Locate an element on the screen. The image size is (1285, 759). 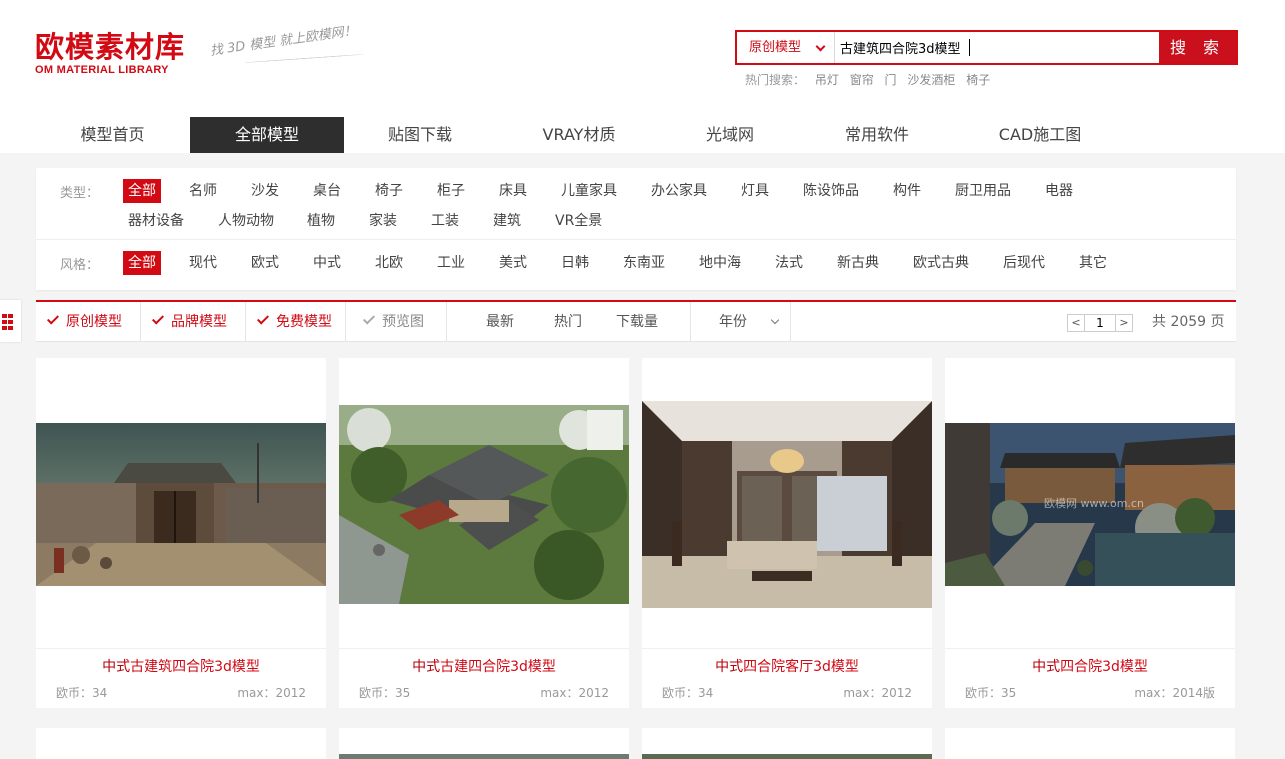
type-filter-item: 植物 is located at coordinates (321, 221).